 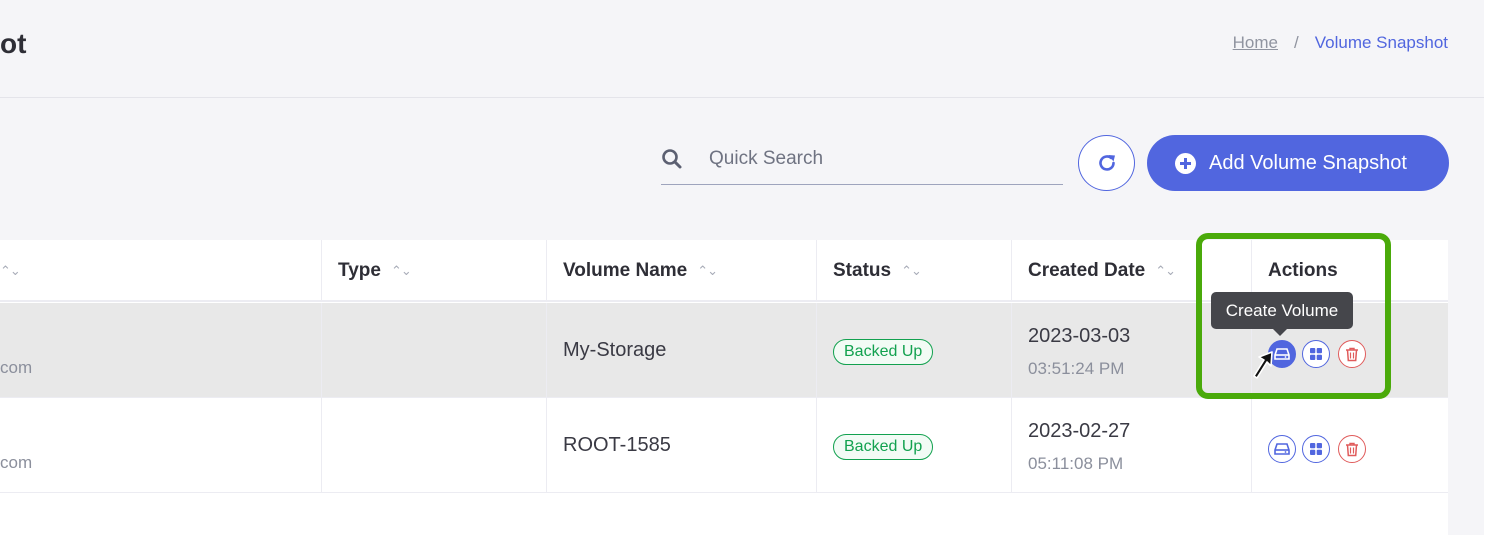 What do you see at coordinates (672, 159) in the screenshot?
I see `search-icon` at bounding box center [672, 159].